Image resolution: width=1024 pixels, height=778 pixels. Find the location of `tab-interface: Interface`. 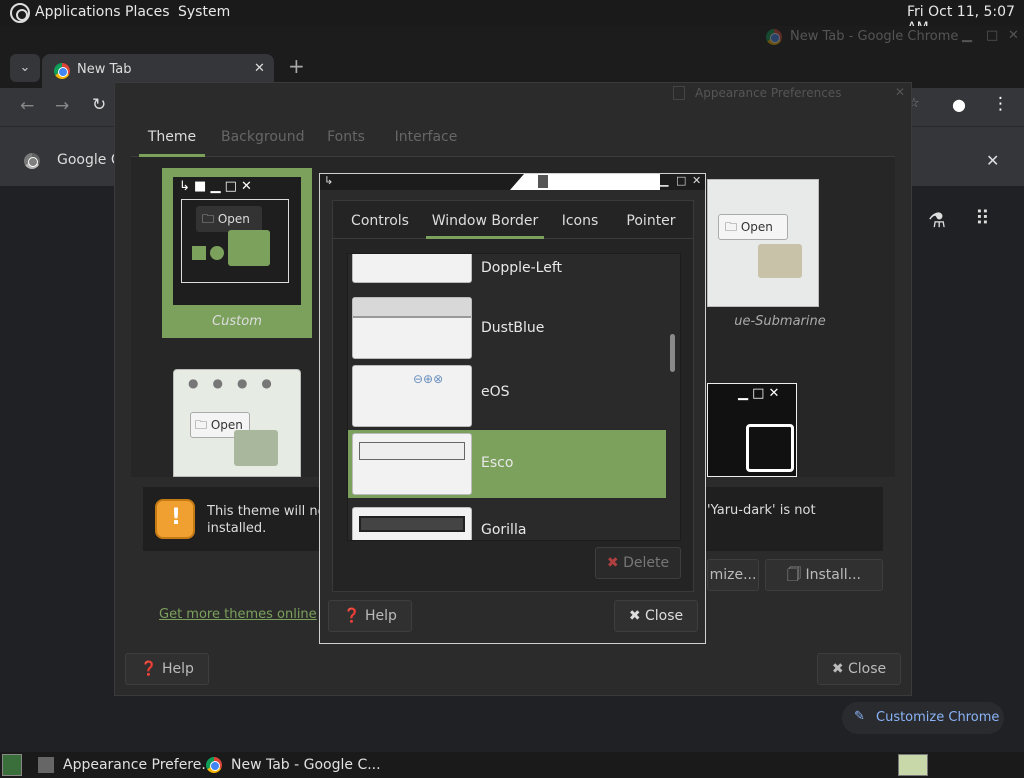

tab-interface: Interface is located at coordinates (426, 138).